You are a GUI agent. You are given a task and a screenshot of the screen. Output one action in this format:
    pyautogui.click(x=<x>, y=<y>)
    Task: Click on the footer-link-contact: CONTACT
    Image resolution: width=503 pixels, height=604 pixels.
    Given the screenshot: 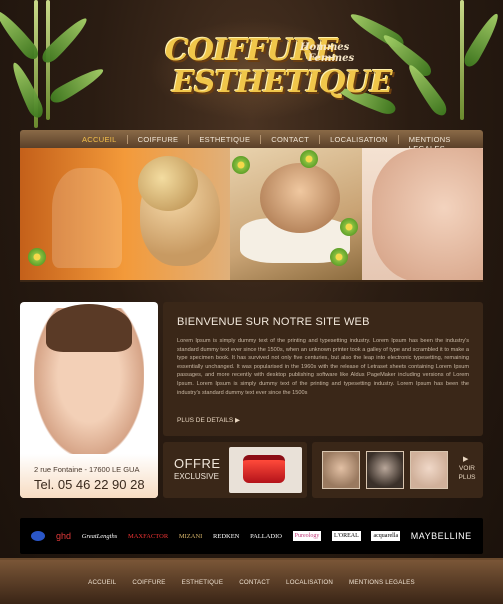 What is the action you would take?
    pyautogui.click(x=254, y=582)
    